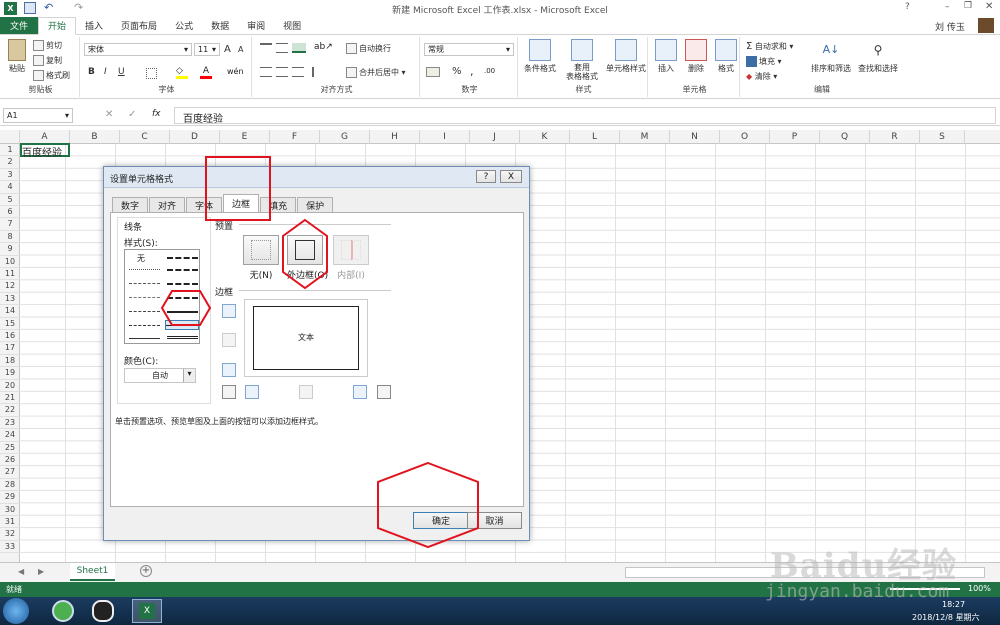 The height and width of the screenshot is (625, 1000). Describe the element at coordinates (145, 137) in the screenshot. I see `column-header: C` at that location.